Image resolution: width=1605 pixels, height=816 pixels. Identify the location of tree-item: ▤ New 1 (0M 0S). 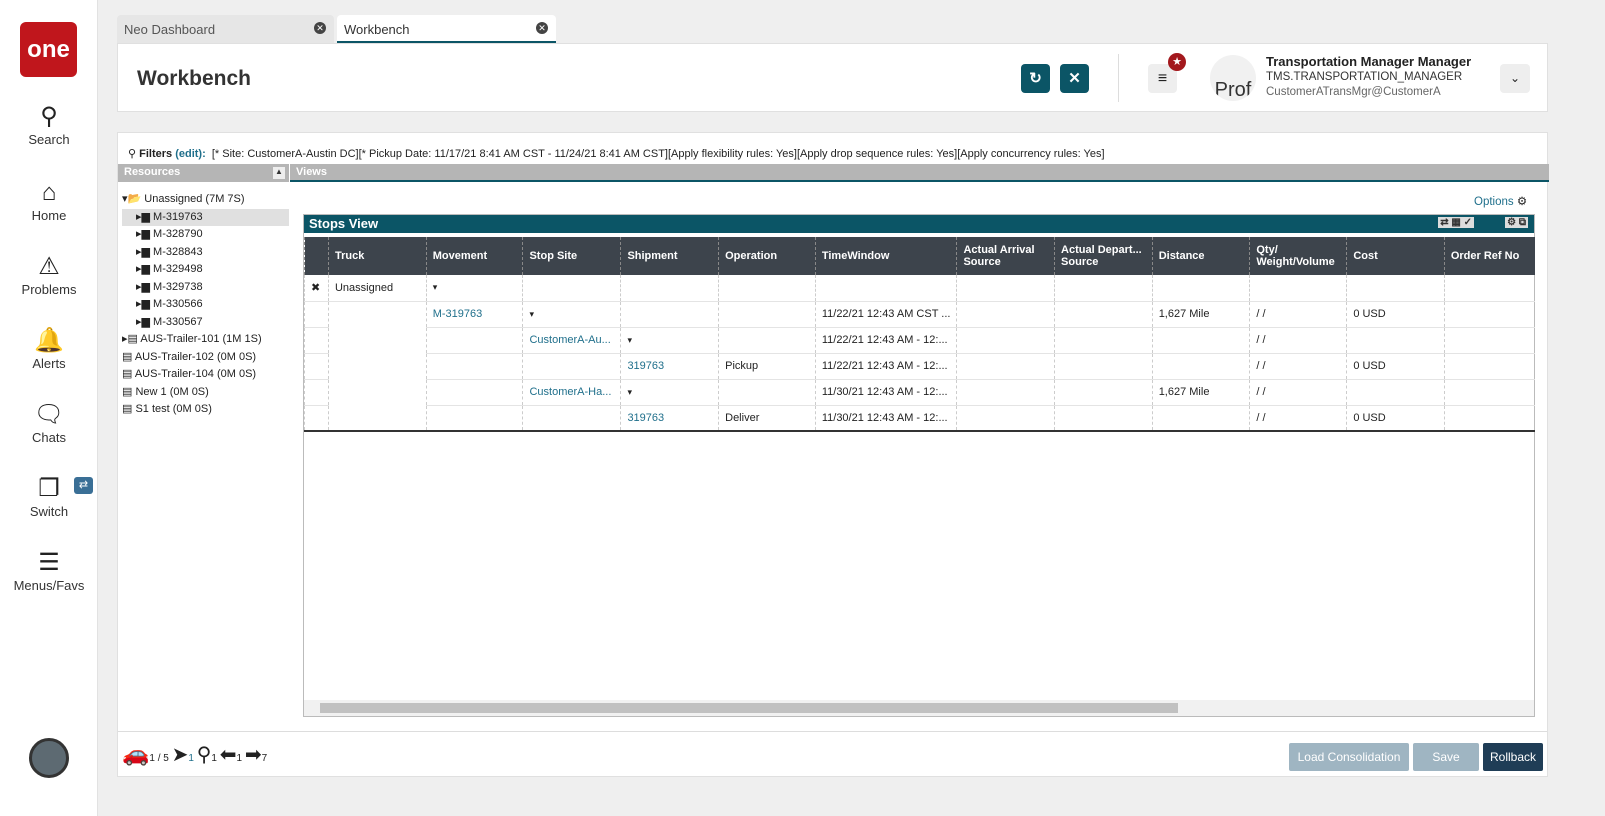
(205, 393).